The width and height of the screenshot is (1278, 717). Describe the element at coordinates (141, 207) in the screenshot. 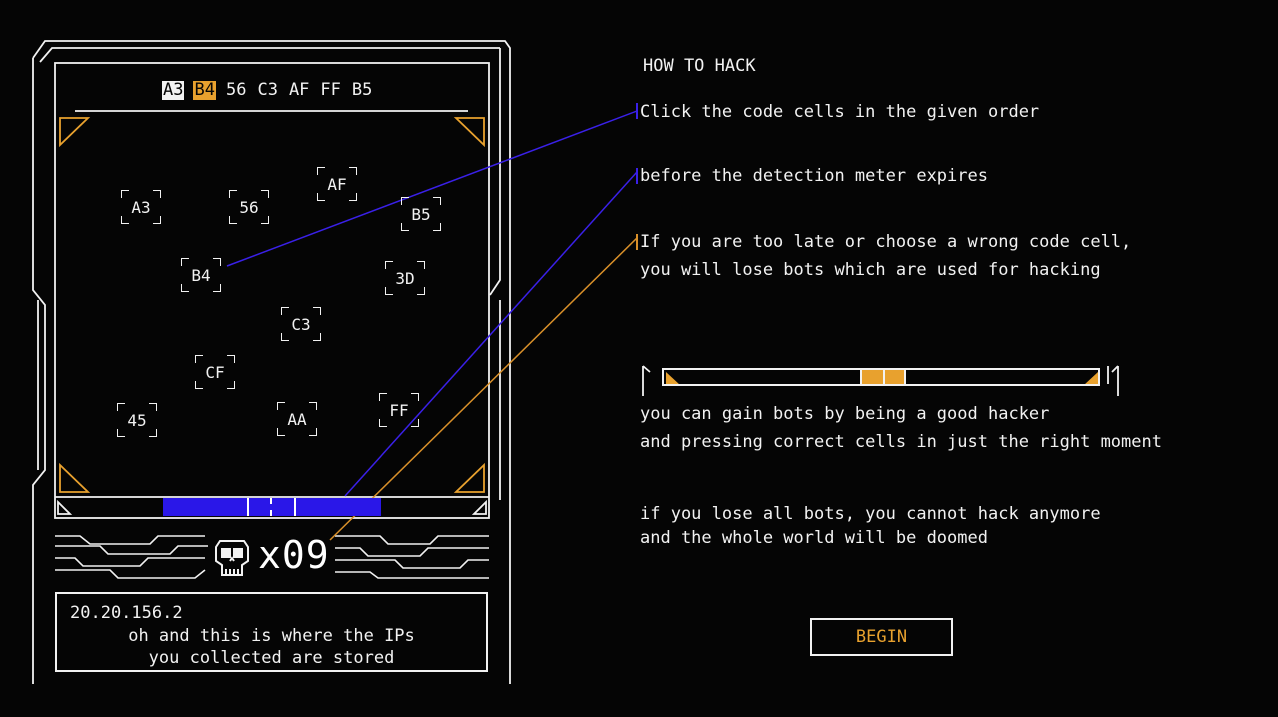

I see `code-cell: A3` at that location.